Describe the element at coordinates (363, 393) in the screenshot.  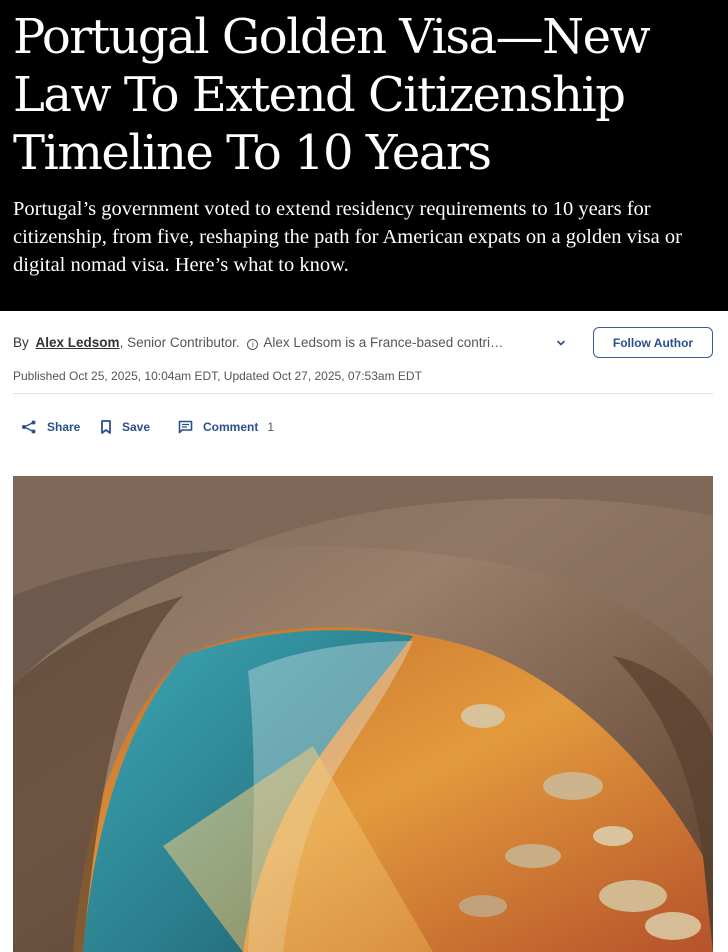
I see `divider` at that location.